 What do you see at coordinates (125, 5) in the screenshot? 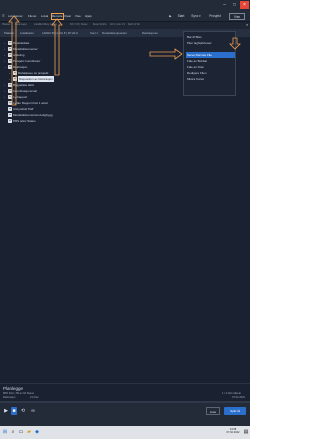
I see `title-bar: – □ ×` at bounding box center [125, 5].